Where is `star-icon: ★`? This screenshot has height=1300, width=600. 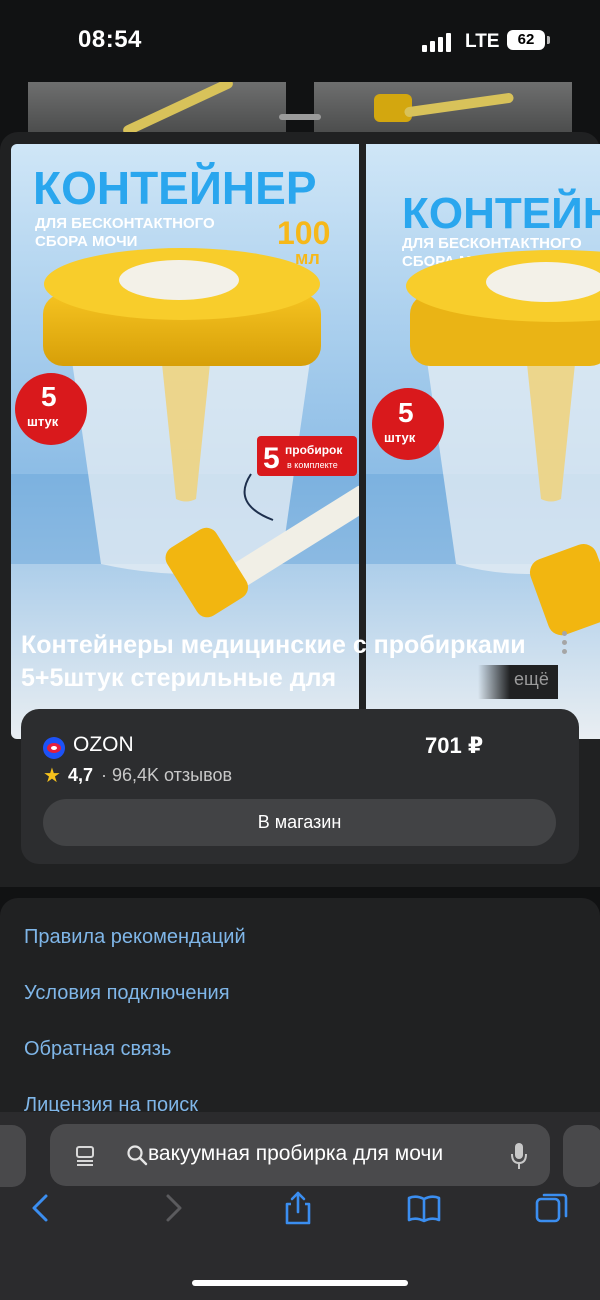 star-icon: ★ is located at coordinates (52, 776).